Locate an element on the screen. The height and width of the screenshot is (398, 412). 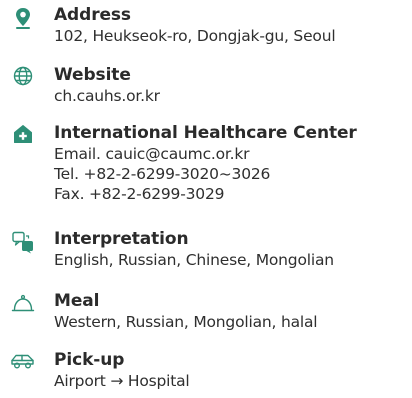
healthcare-center-tel: Tel. +82-2-6299-3020~3026 is located at coordinates (233, 174).